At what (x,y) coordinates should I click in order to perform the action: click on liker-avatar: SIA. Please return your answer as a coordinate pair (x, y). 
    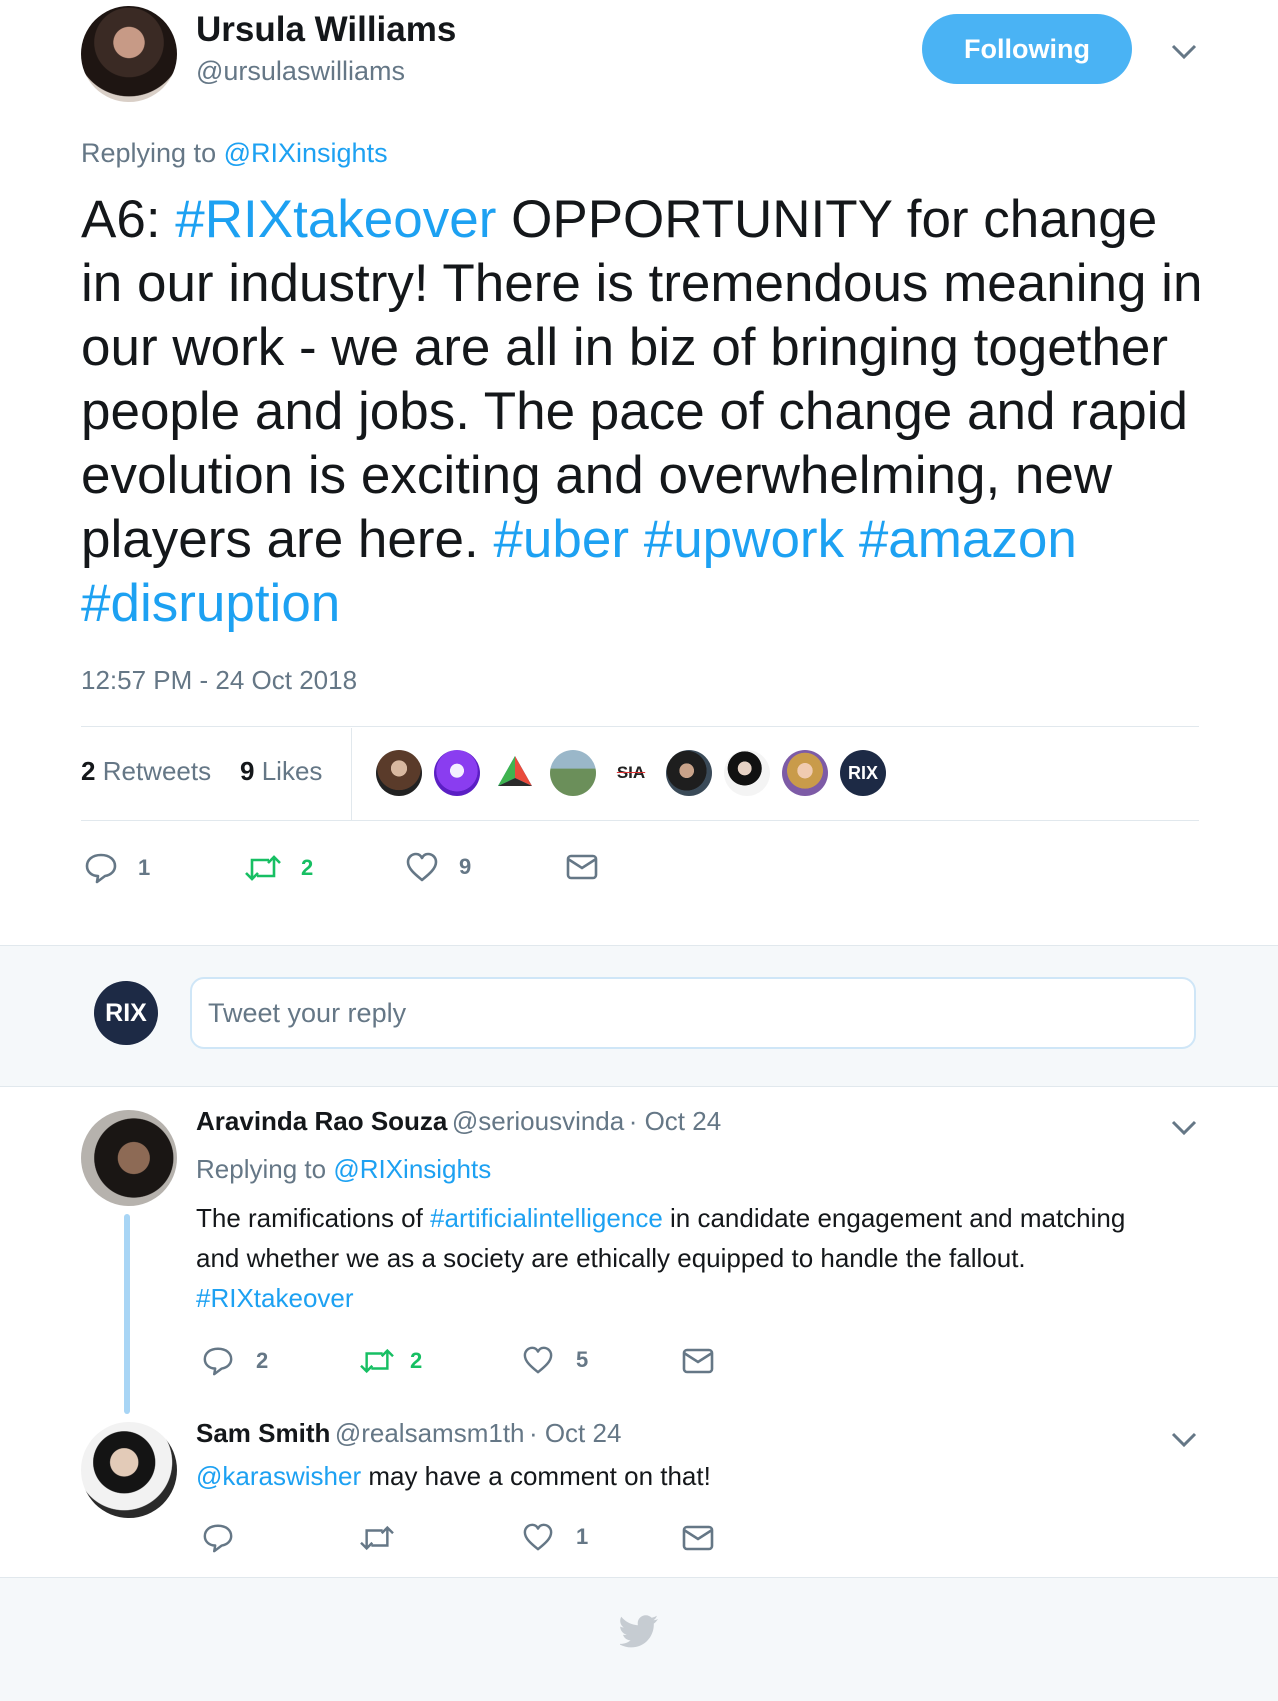
    Looking at the image, I should click on (631, 773).